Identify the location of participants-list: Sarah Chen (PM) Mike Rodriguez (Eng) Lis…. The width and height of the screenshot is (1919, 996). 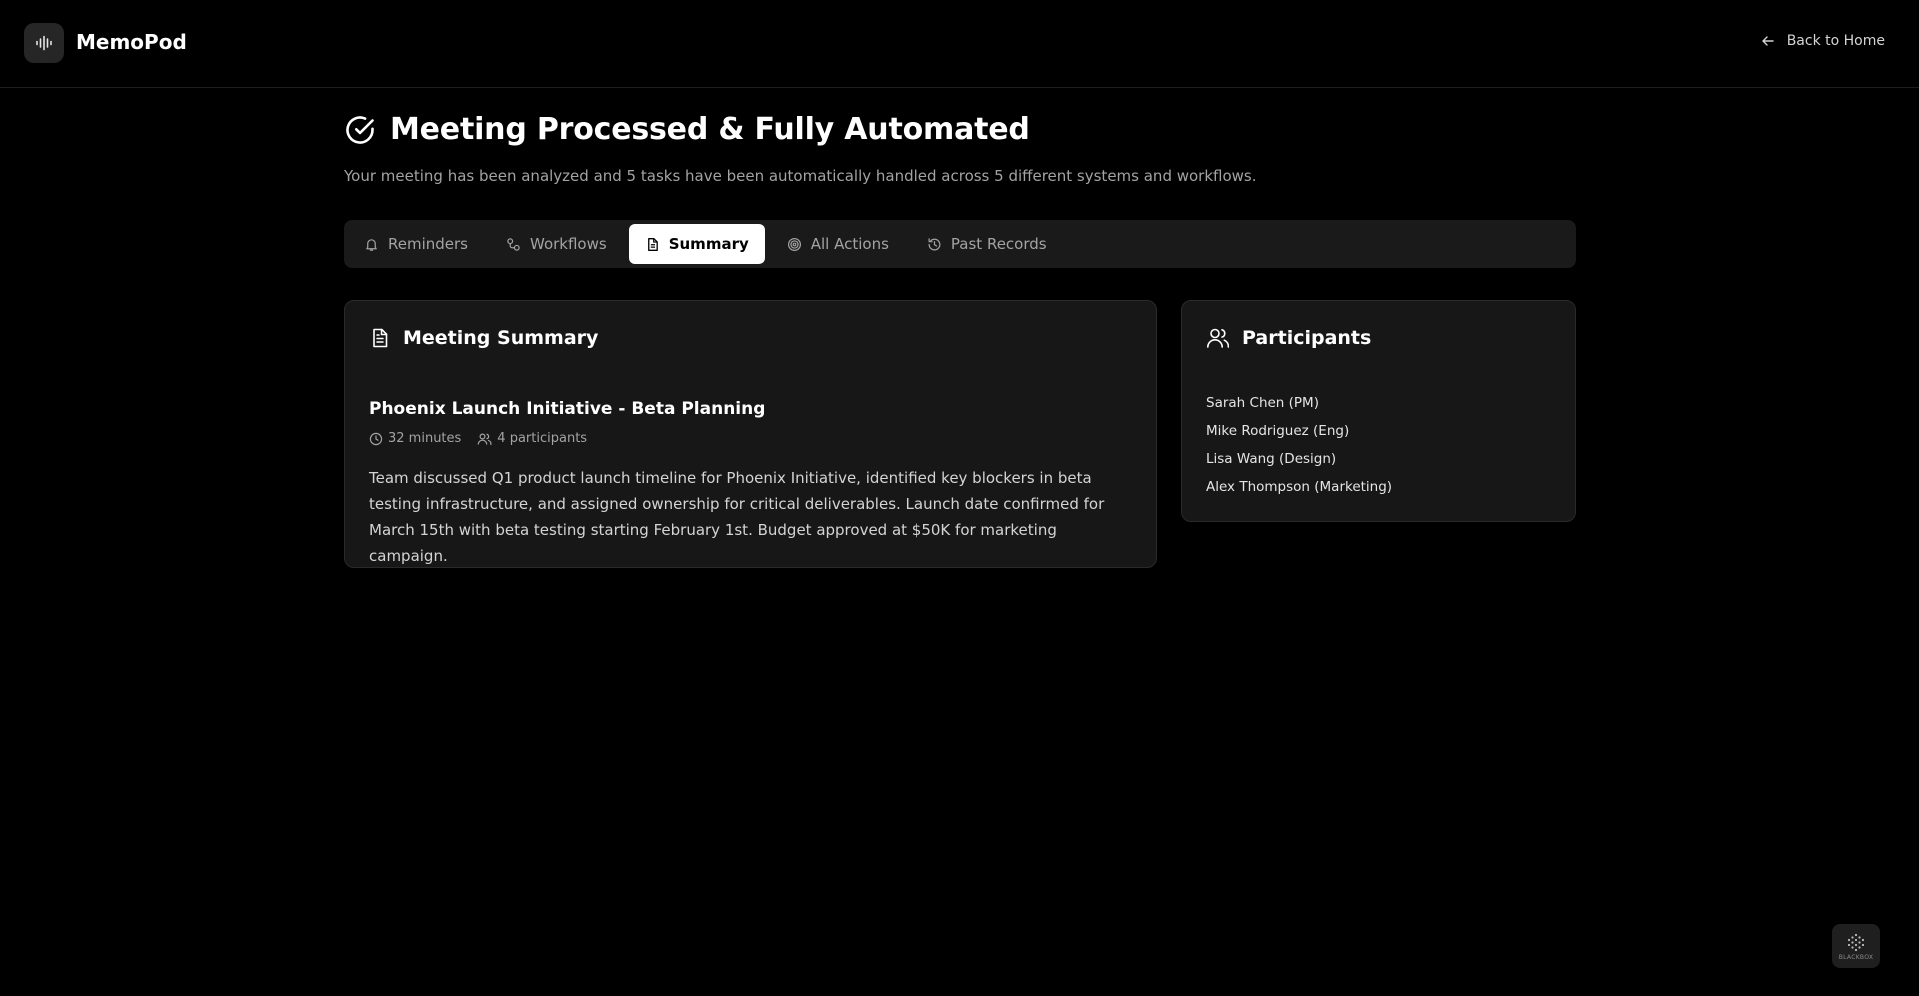
(1299, 449).